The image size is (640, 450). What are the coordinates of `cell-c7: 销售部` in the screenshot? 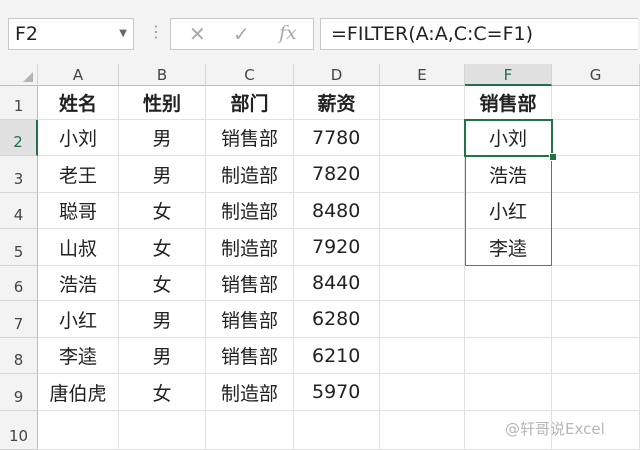 It's located at (250, 319).